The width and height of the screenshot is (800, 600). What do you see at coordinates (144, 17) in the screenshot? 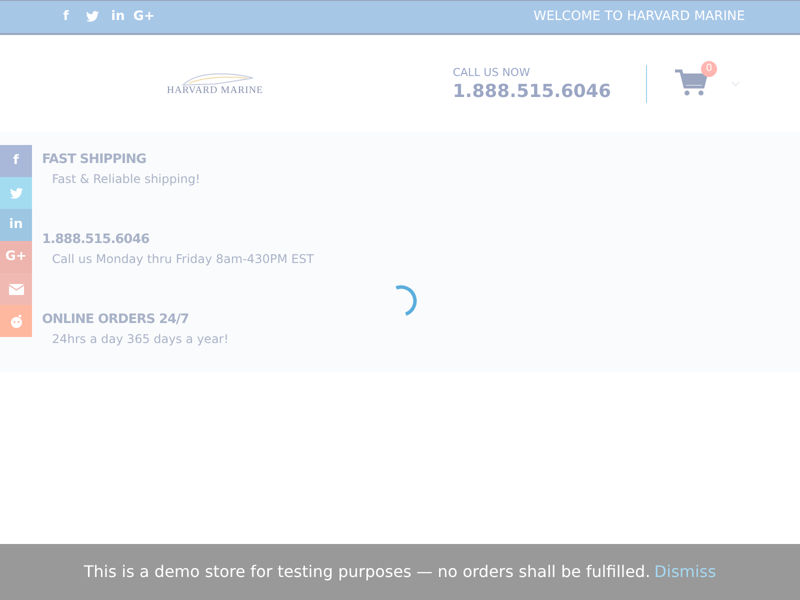
I see `social-link: G+` at bounding box center [144, 17].